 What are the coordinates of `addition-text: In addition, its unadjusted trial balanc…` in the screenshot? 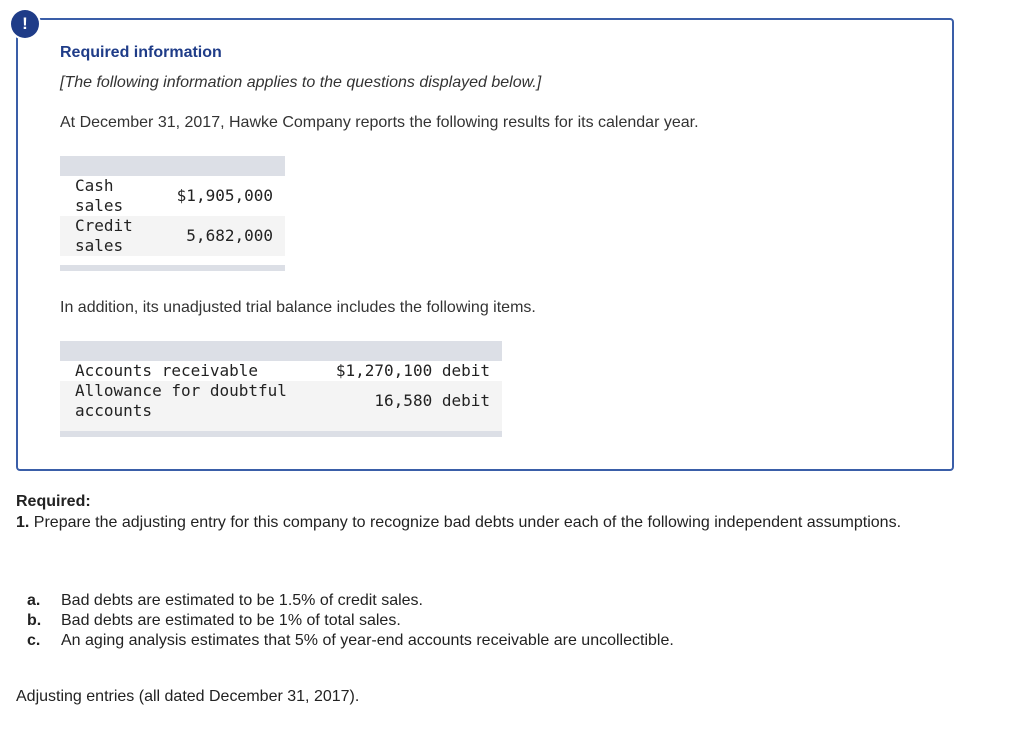 It's located at (298, 307).